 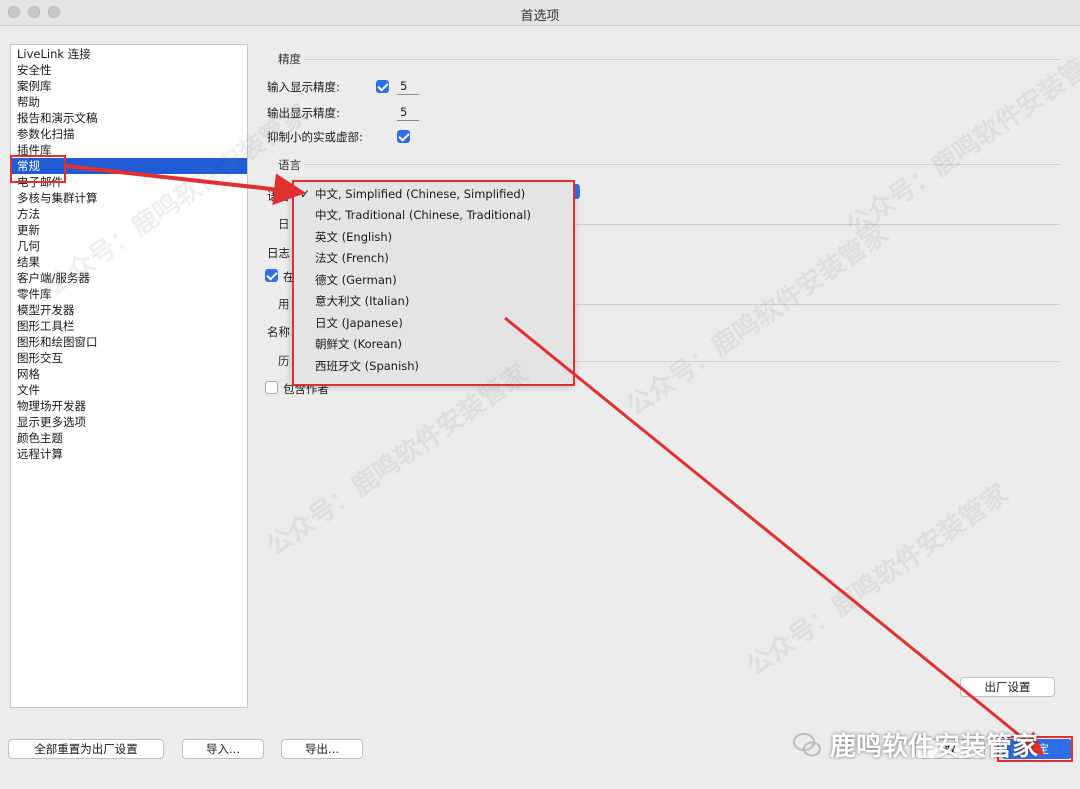 What do you see at coordinates (129, 422) in the screenshot?
I see `sidebar-item-show-more-options: 显示更多选项` at bounding box center [129, 422].